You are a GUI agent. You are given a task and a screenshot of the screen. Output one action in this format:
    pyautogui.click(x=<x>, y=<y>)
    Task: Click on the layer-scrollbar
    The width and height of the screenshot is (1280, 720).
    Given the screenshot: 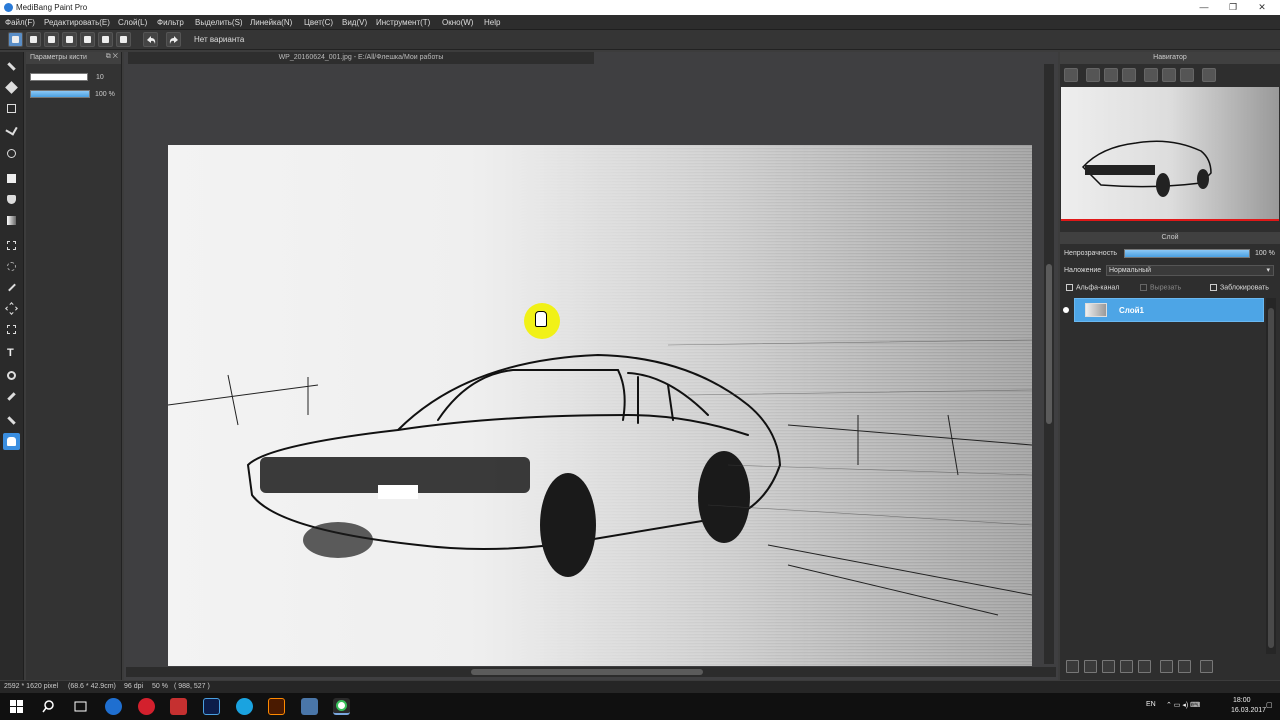 What is the action you would take?
    pyautogui.click(x=1271, y=476)
    